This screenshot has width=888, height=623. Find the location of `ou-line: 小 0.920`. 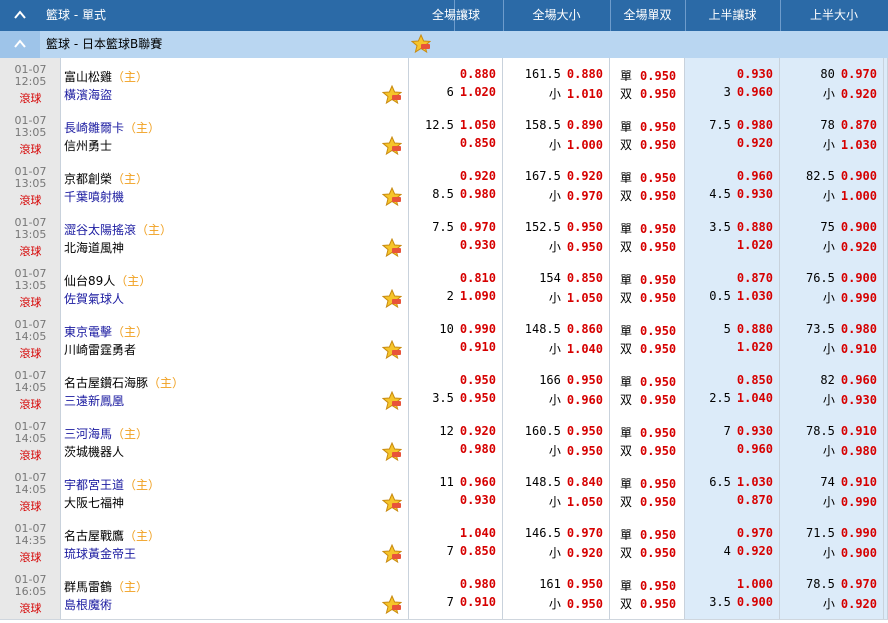

ou-line: 小 0.920 is located at coordinates (576, 552).